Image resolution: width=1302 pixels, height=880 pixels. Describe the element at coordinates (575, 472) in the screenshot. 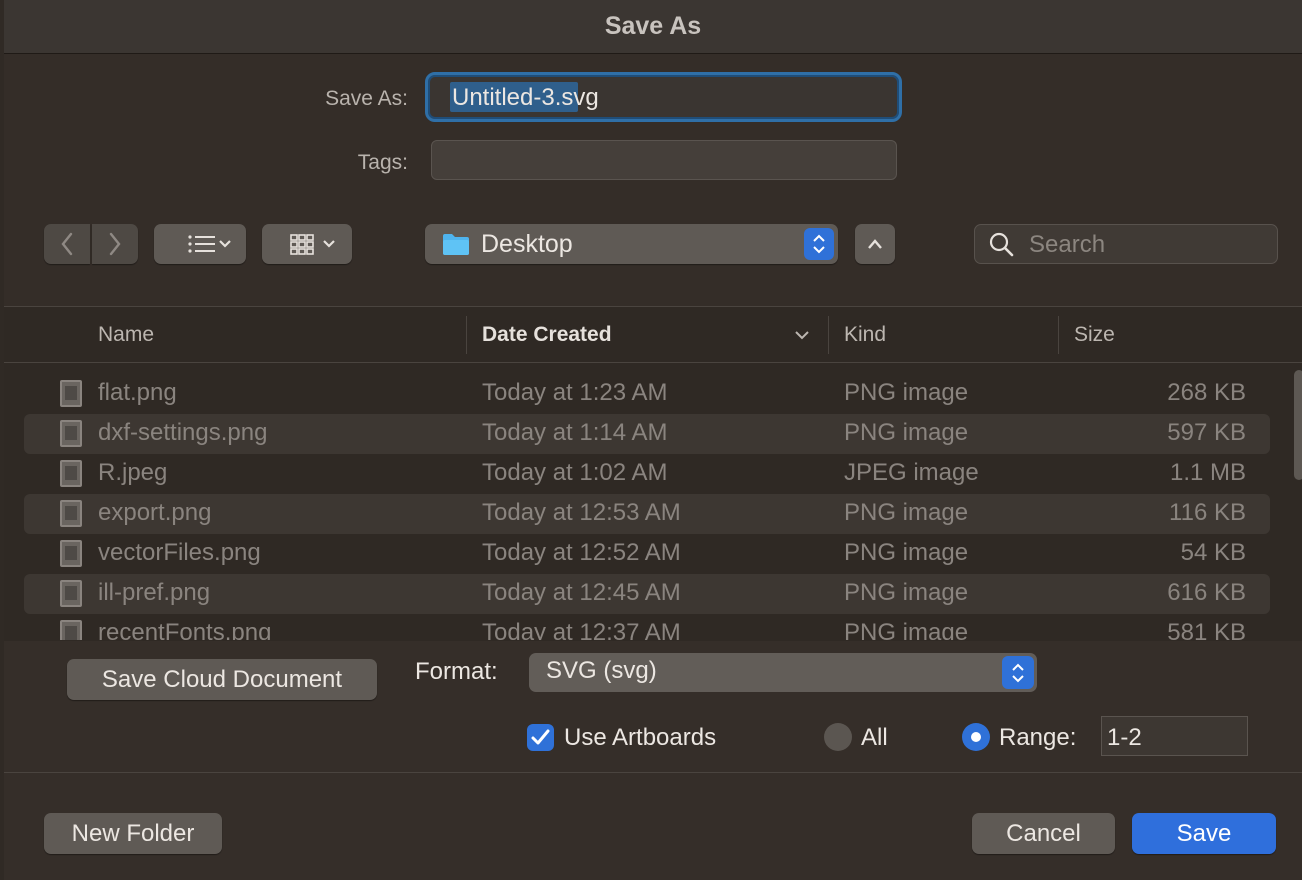

I see `file-date: Today at 1:02 AM` at that location.